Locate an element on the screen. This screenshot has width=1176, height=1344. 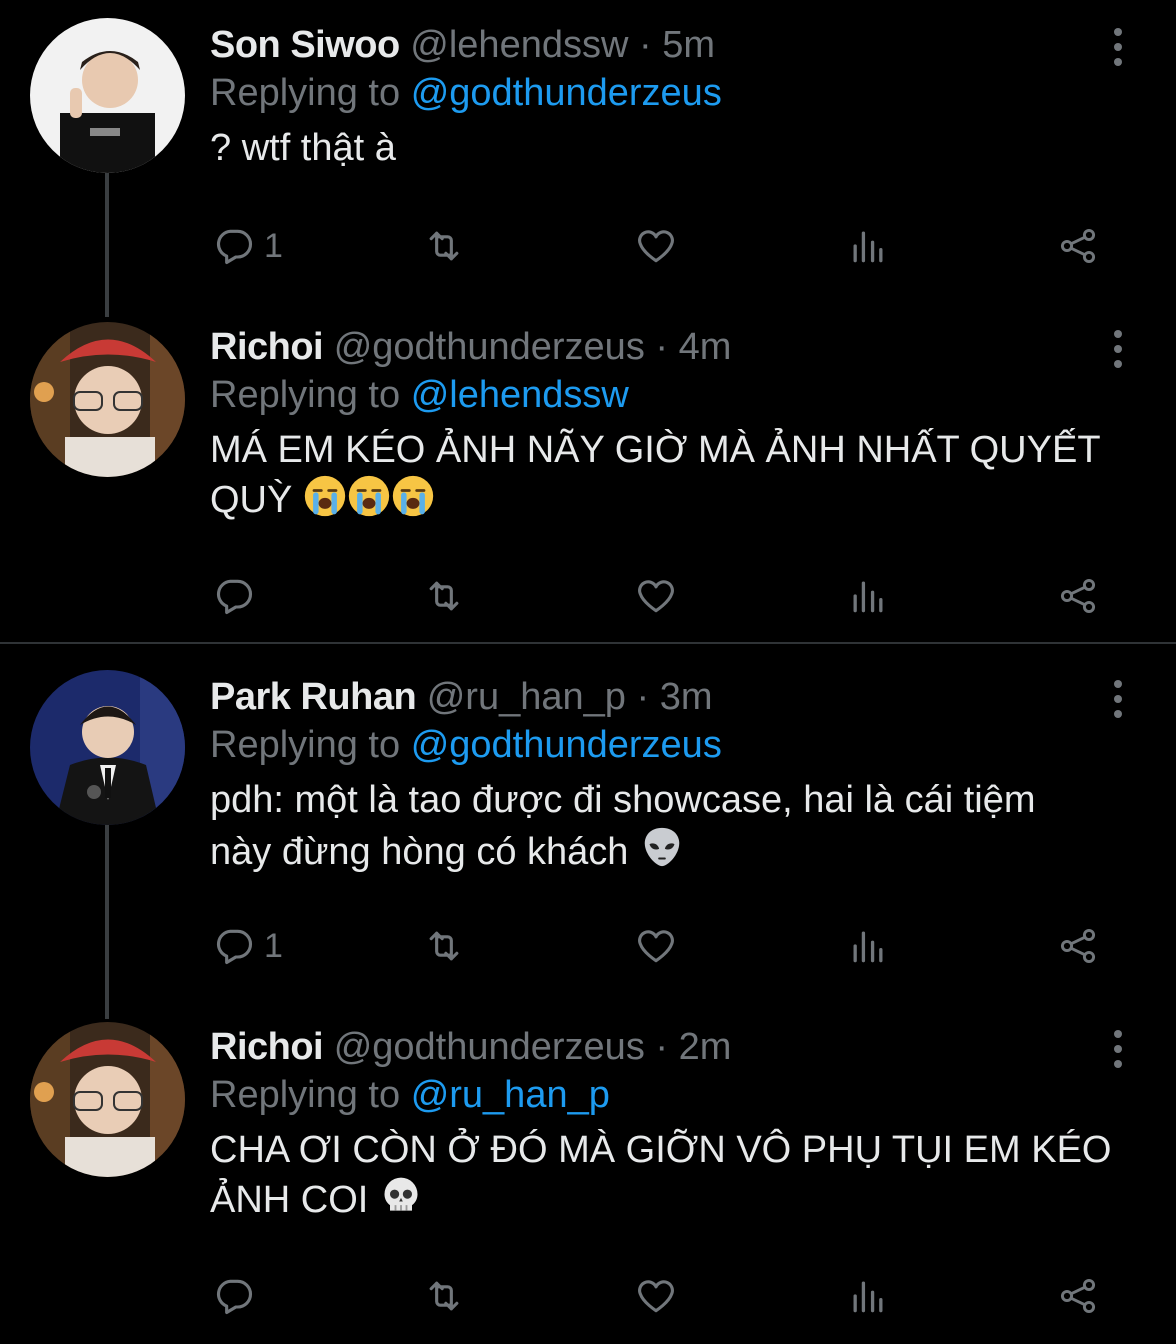
tweet-header: Park Ruhan @ru_han_p · 3m is located at coordinates (673, 697).